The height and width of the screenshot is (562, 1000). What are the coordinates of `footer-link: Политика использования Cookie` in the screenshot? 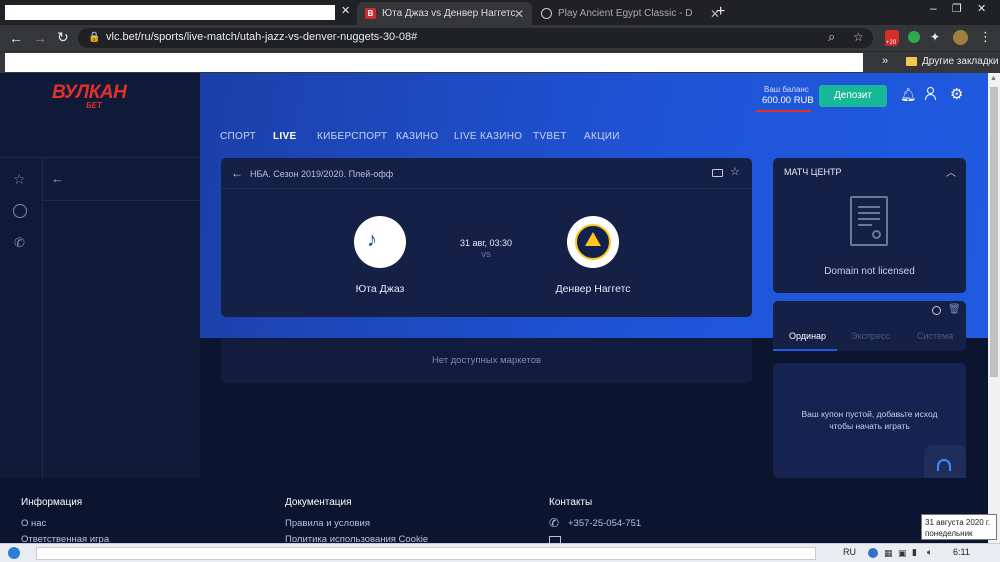 It's located at (356, 538).